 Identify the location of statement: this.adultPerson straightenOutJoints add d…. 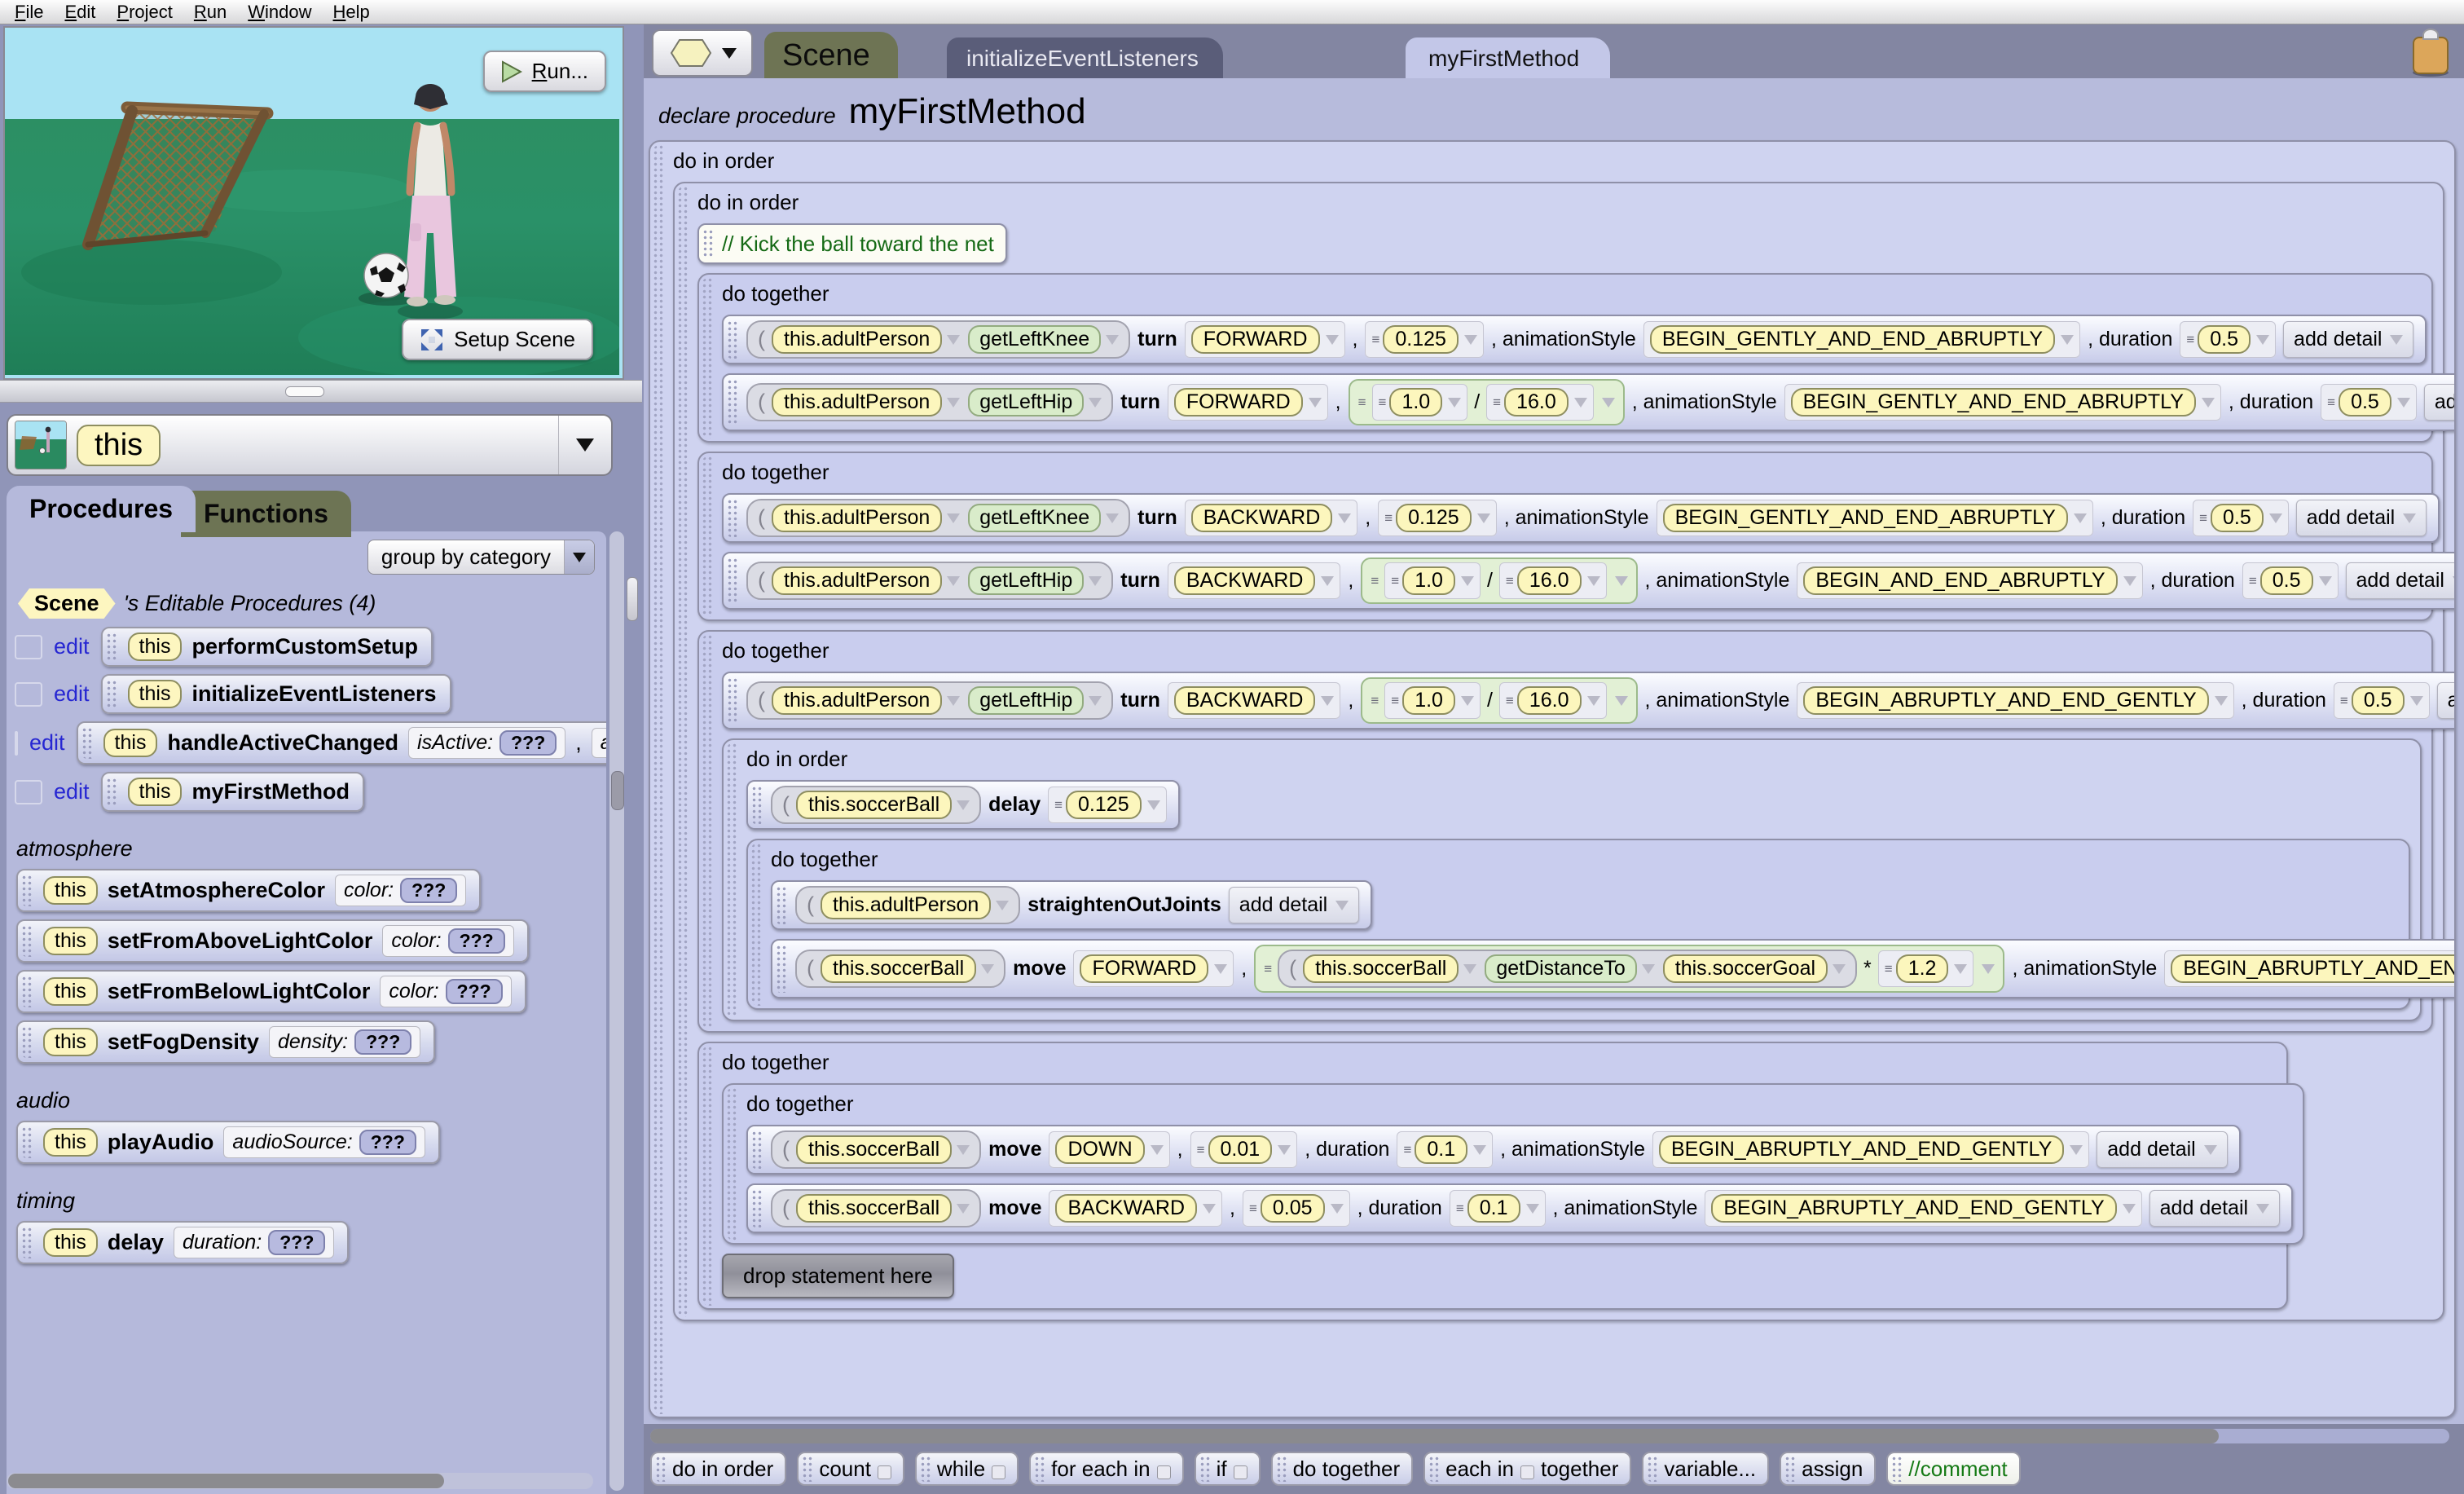
(1072, 905).